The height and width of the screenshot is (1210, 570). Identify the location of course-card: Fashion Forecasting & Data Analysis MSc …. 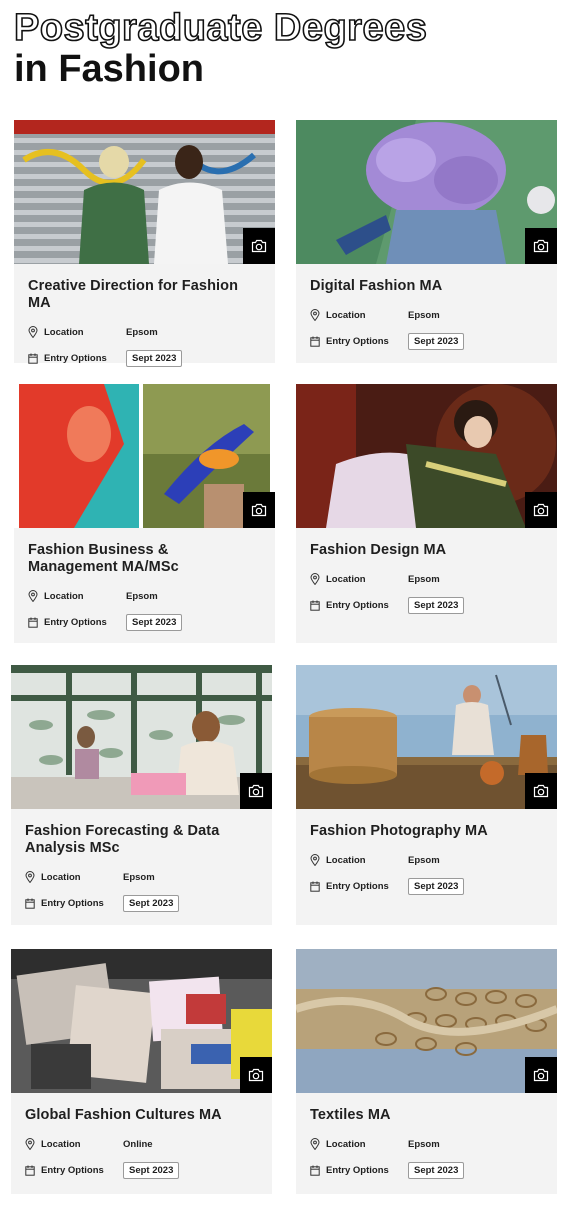
(141, 795).